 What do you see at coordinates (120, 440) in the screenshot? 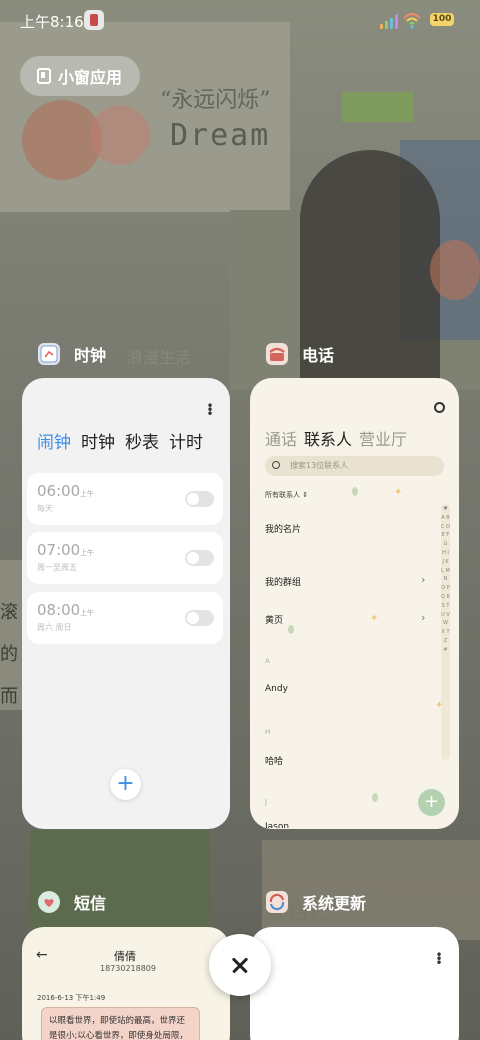
I see `clock-tabs: 闹钟 时钟 秒表 计时` at bounding box center [120, 440].